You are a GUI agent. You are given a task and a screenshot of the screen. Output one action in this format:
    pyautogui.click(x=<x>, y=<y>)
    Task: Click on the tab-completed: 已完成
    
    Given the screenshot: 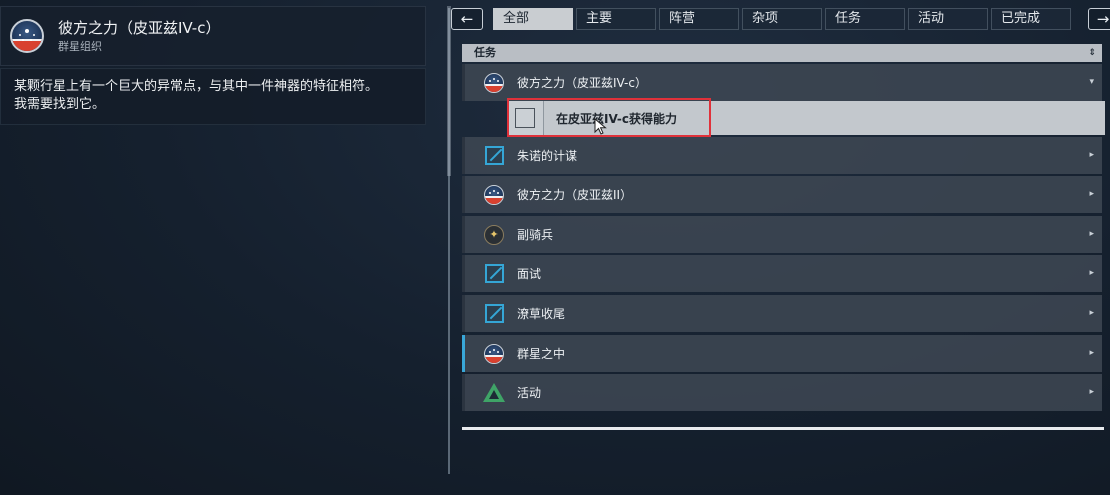 What is the action you would take?
    pyautogui.click(x=1031, y=19)
    